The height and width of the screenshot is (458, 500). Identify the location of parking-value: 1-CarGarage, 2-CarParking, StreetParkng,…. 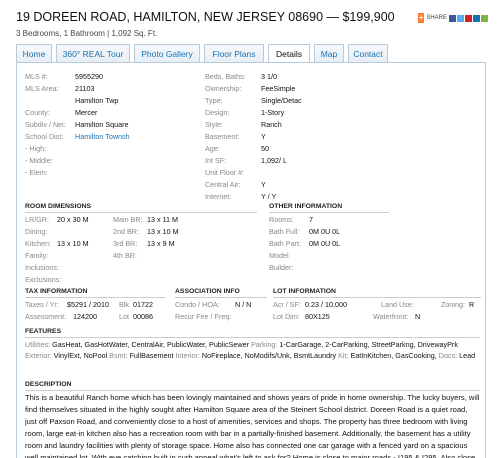
(368, 344).